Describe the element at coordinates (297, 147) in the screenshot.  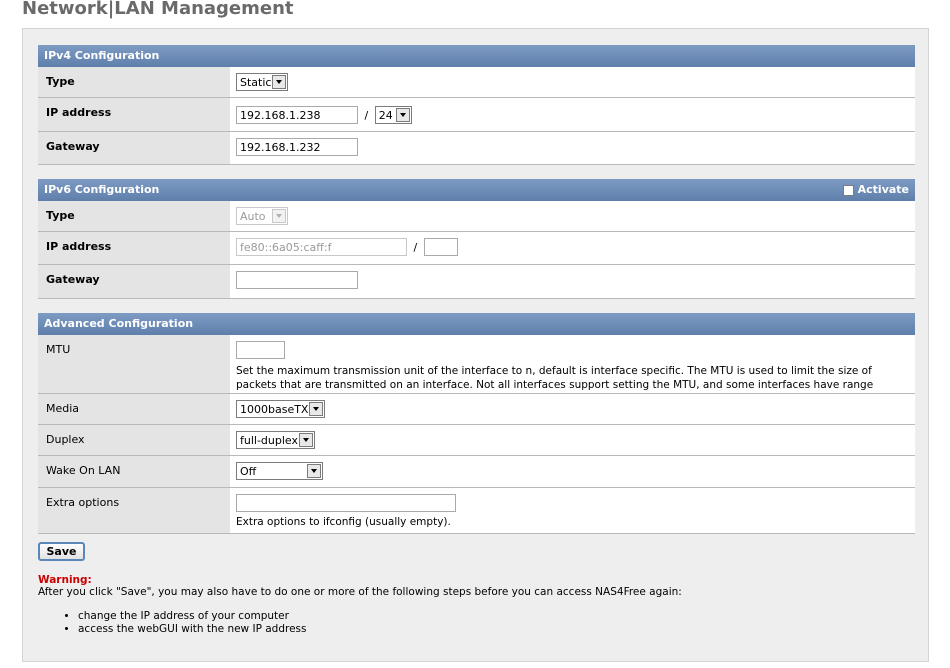
I see `ipv4-gateway-input` at that location.